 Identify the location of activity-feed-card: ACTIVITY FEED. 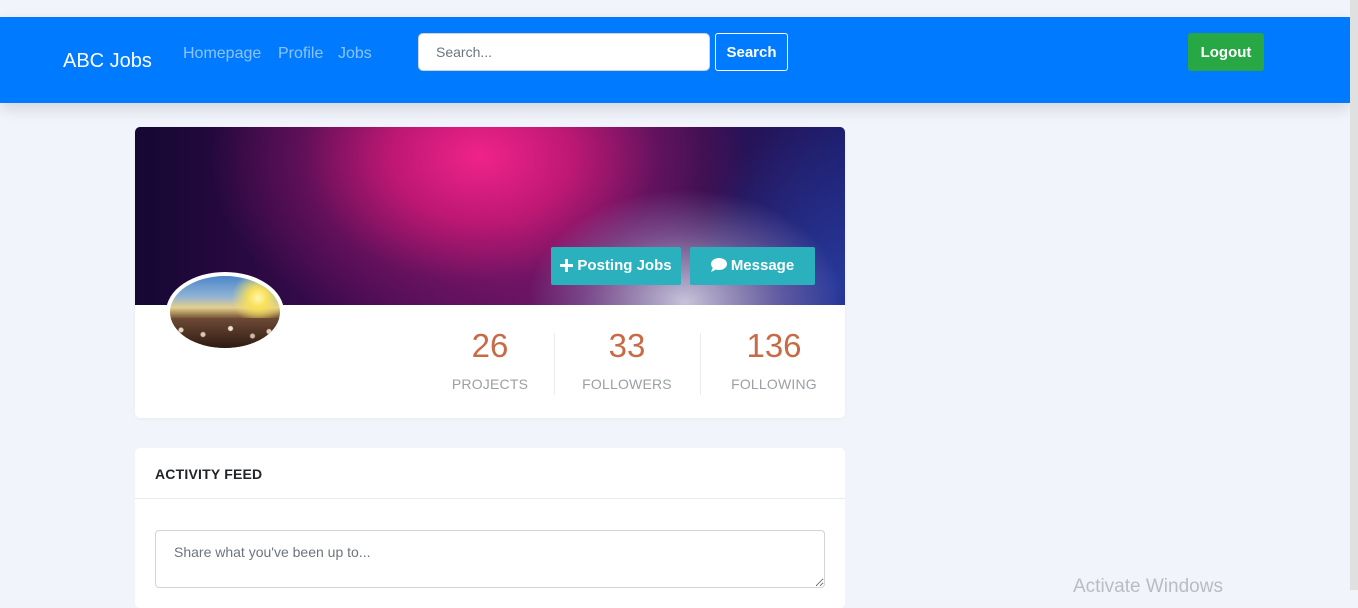
(490, 528).